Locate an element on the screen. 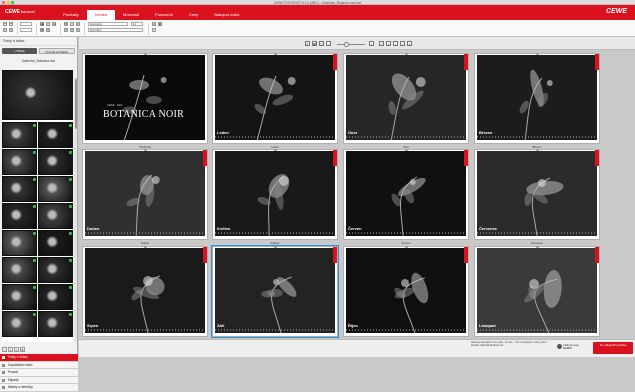 The image size is (635, 392). list-view-icon: ≡ is located at coordinates (307, 43).